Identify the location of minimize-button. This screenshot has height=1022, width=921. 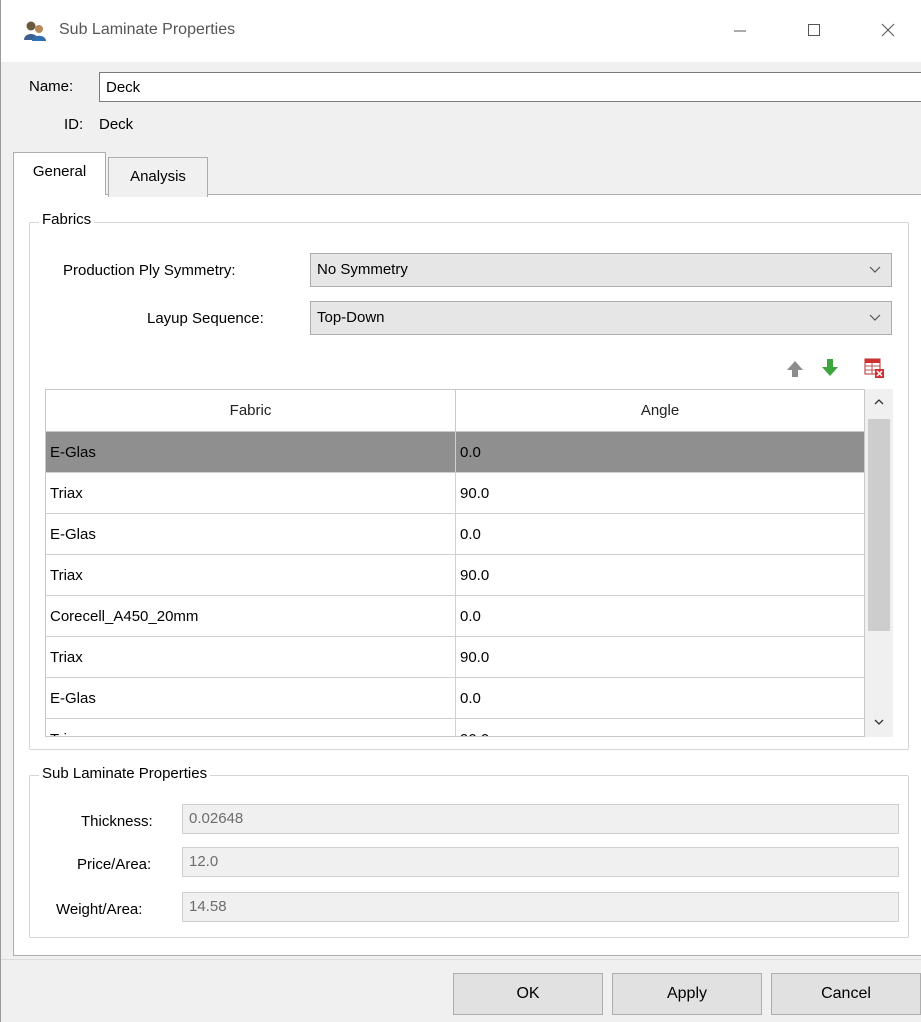
(740, 32).